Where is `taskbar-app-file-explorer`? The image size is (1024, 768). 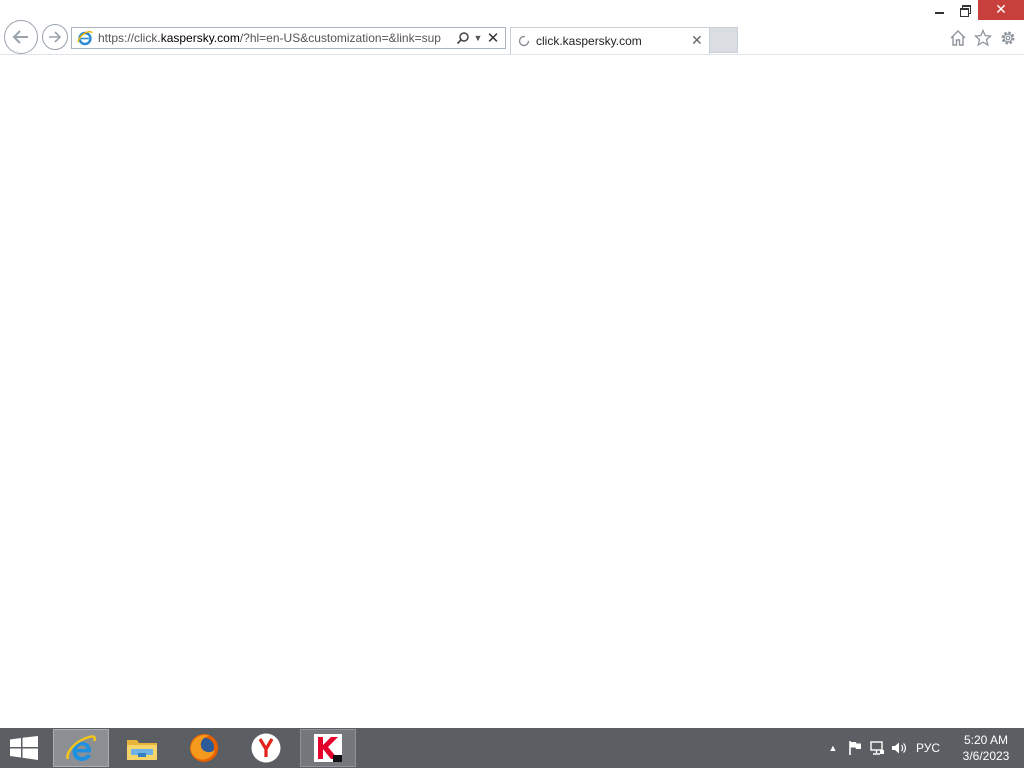
taskbar-app-file-explorer is located at coordinates (142, 748).